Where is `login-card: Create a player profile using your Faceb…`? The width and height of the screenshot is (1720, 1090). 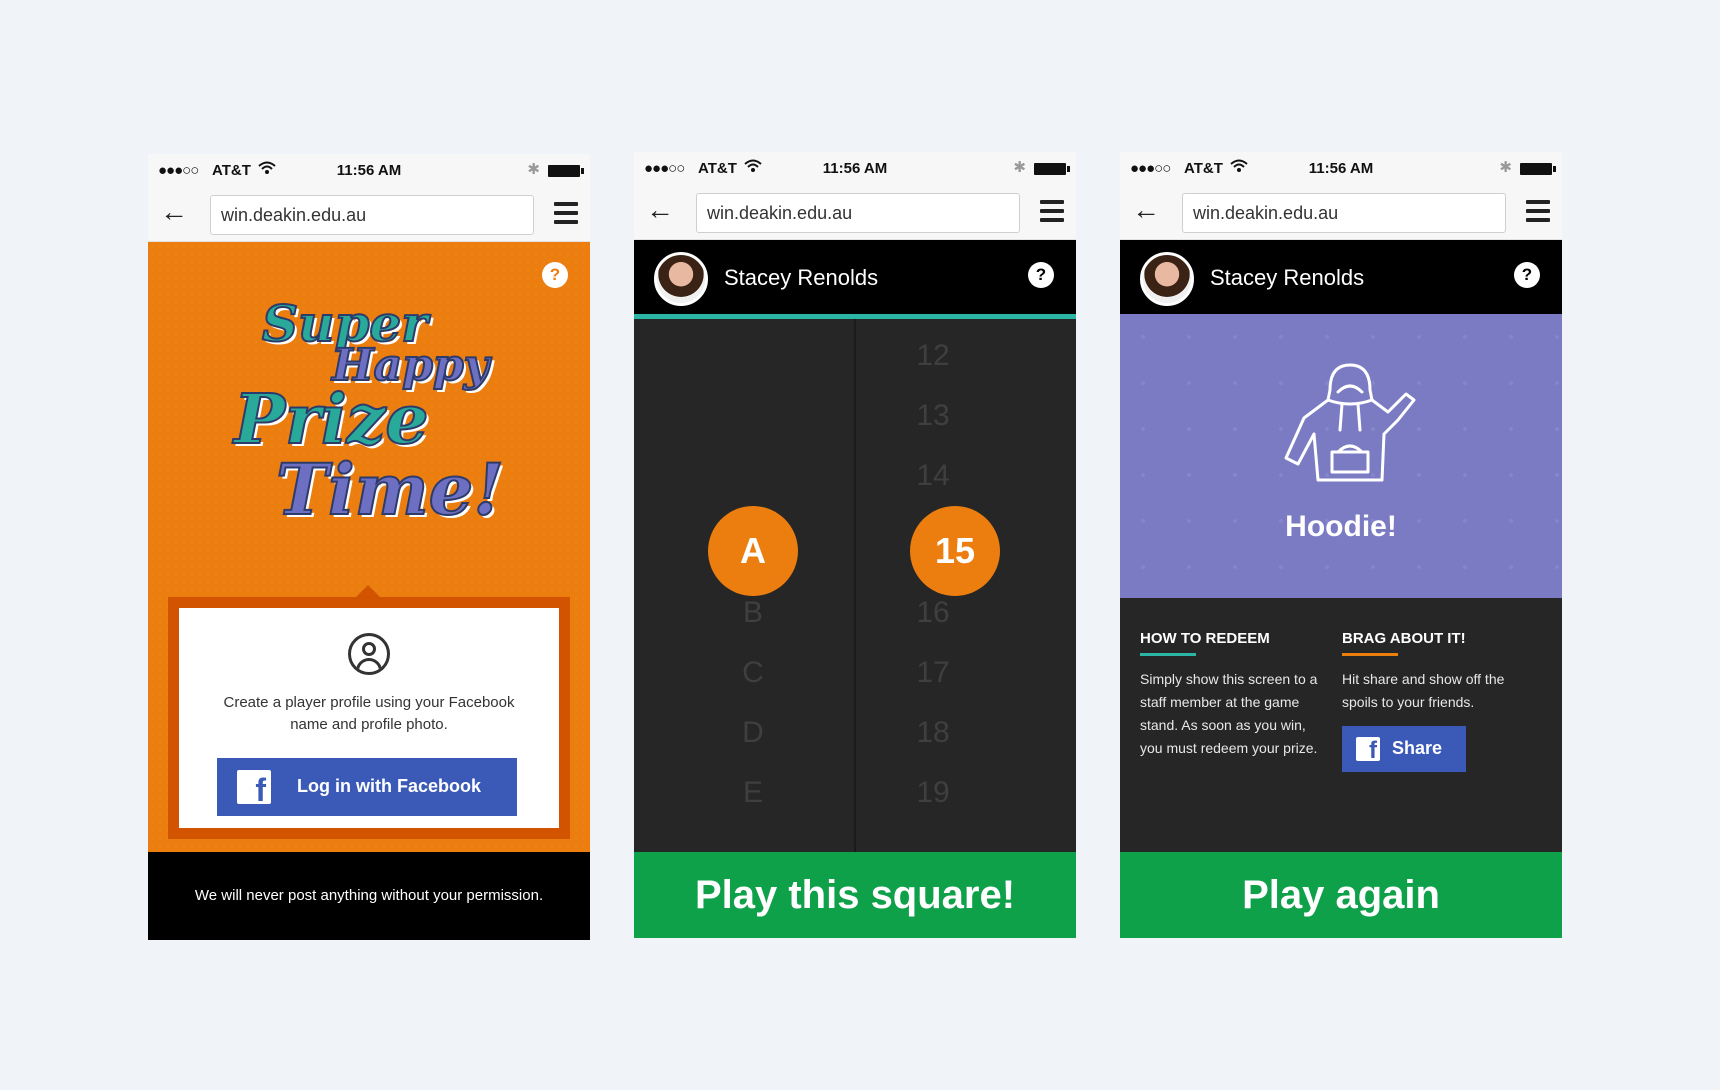 login-card: Create a player profile using your Faceb… is located at coordinates (369, 712).